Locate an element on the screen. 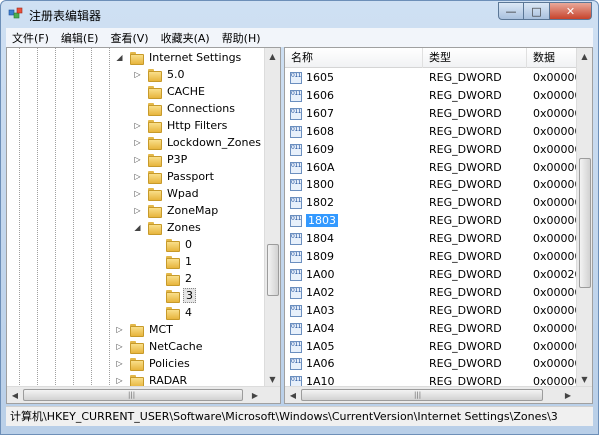 This screenshot has height=435, width=599. table-row: 0110 160A REG_DWORD 0x0000000 is located at coordinates (431, 168).